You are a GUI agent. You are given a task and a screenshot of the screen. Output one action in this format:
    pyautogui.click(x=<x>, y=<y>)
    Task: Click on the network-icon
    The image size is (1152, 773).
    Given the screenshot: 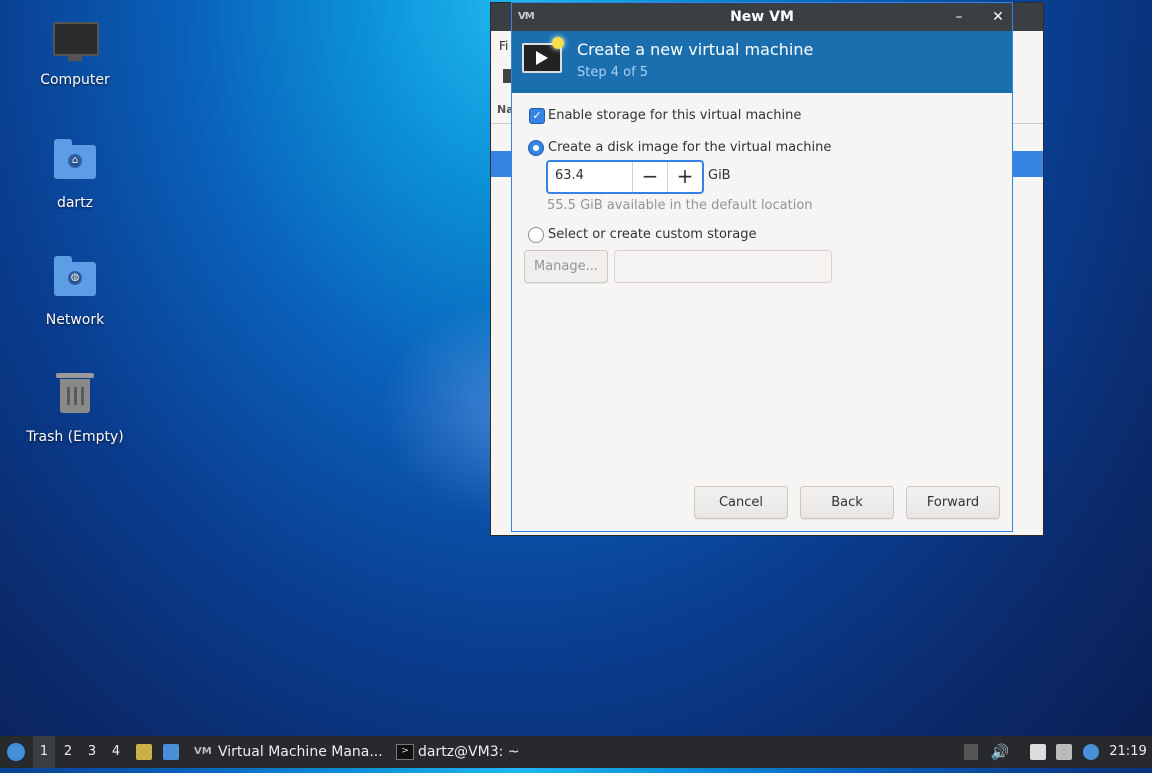 What is the action you would take?
    pyautogui.click(x=1064, y=752)
    